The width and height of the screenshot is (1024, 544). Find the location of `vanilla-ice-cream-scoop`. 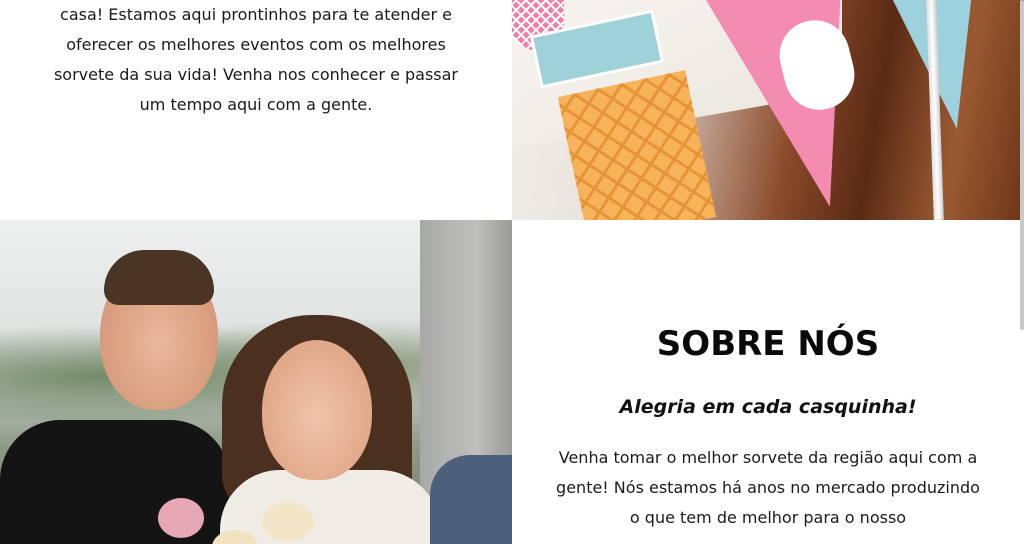

vanilla-ice-cream-scoop is located at coordinates (288, 522).